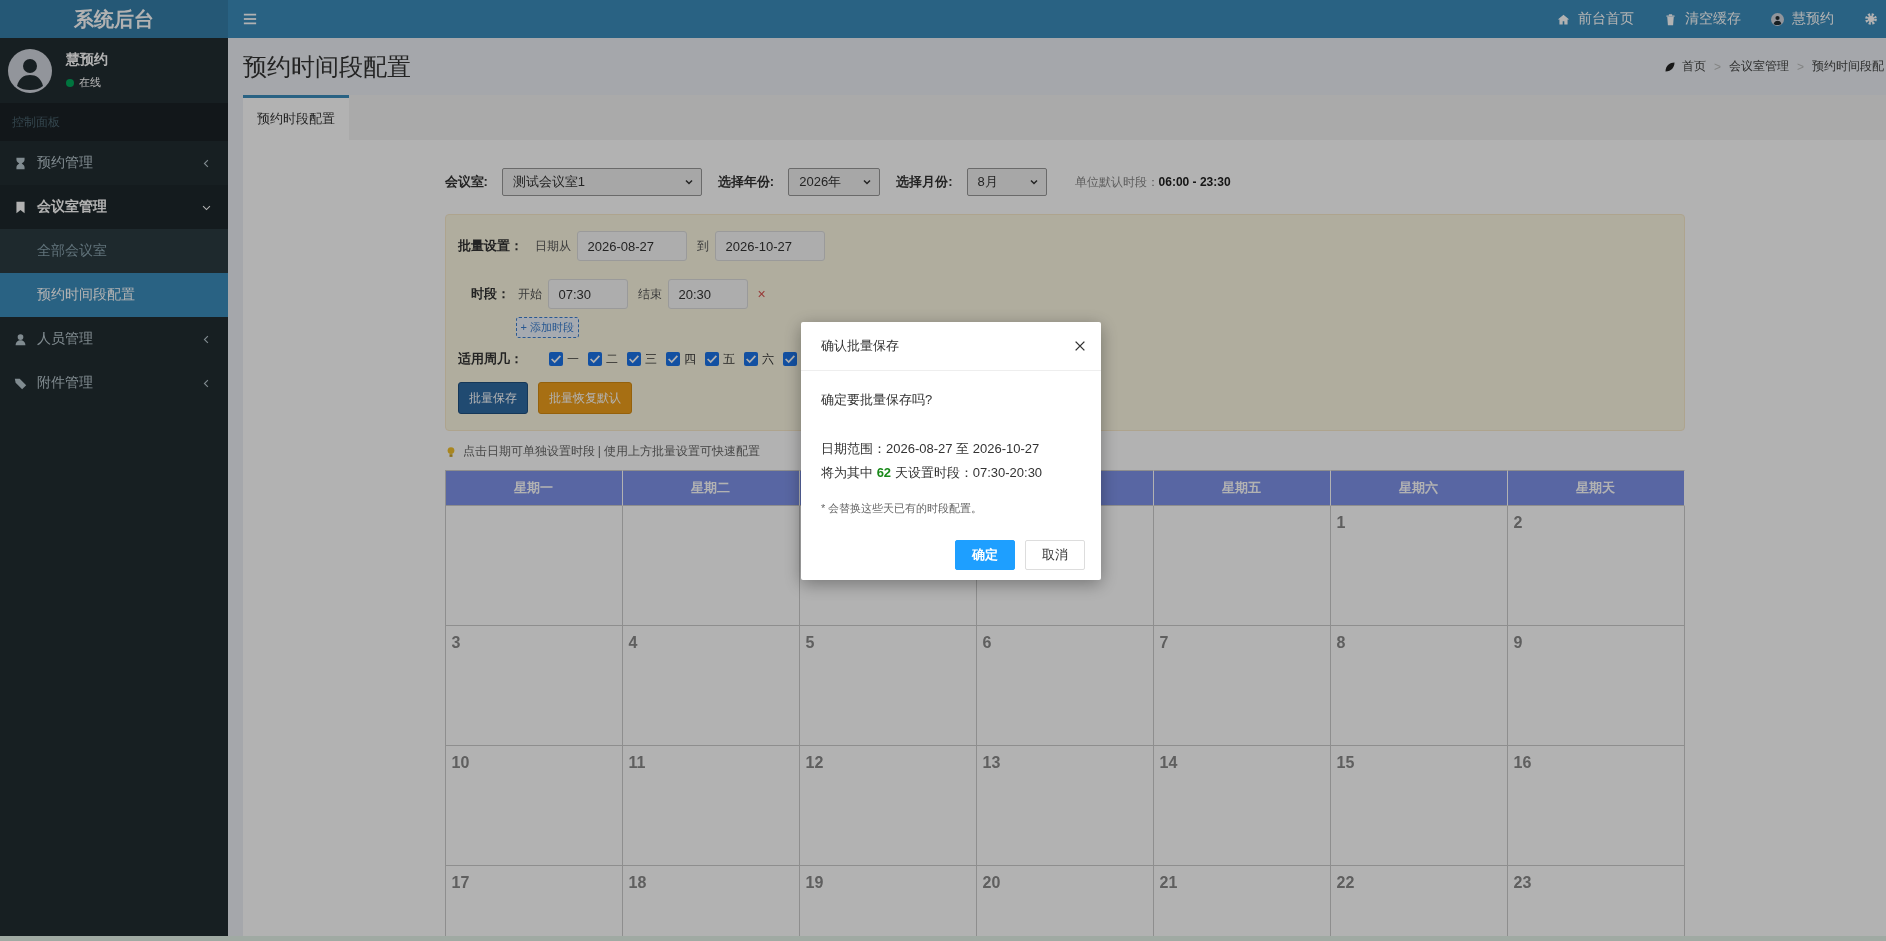  I want to click on calendar-day-cell: 6, so click(1065, 686).